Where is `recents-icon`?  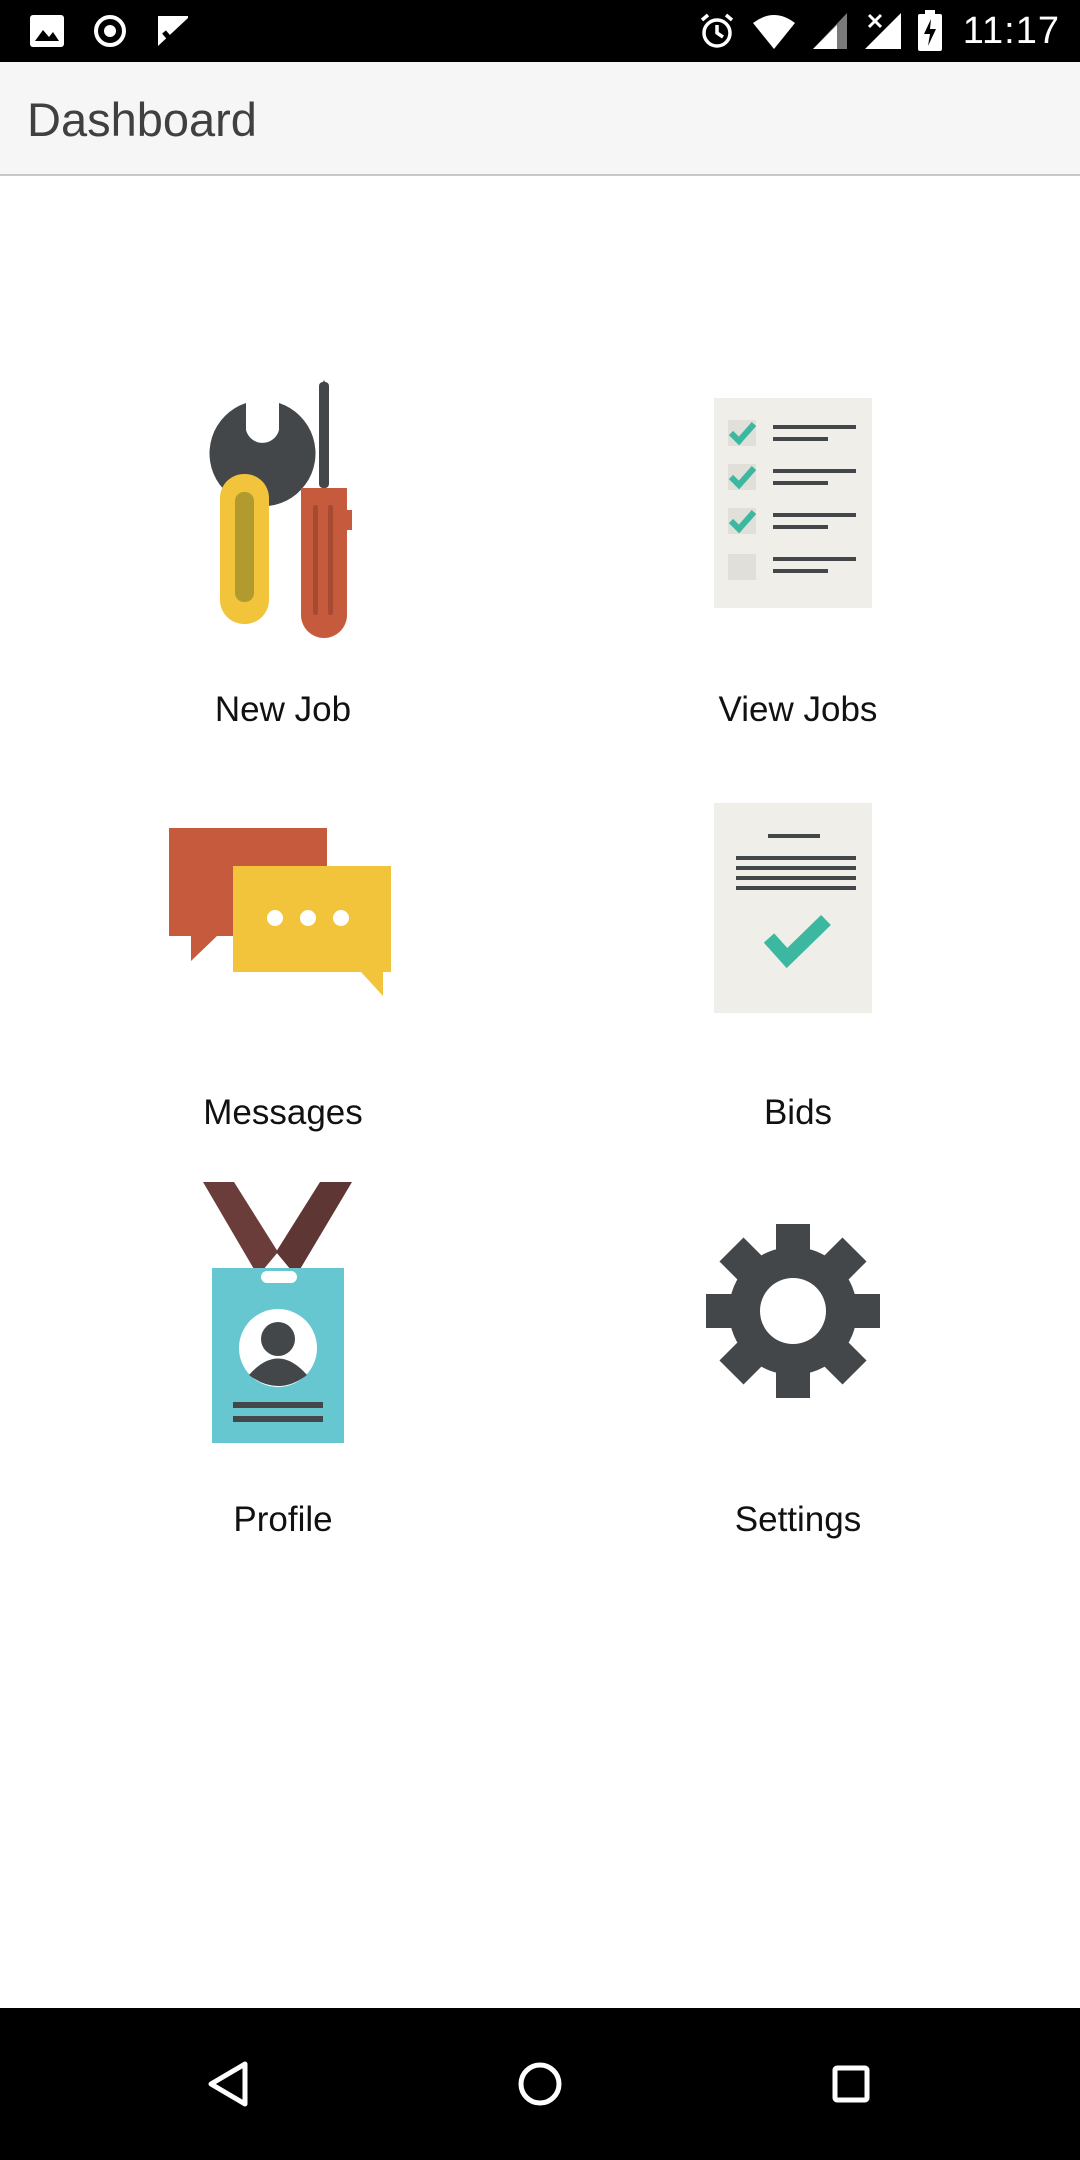 recents-icon is located at coordinates (851, 2084).